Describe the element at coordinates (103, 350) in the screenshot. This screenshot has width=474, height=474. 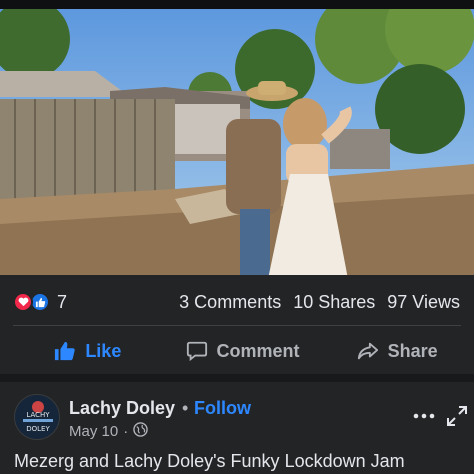
I see `like-label: Like` at that location.